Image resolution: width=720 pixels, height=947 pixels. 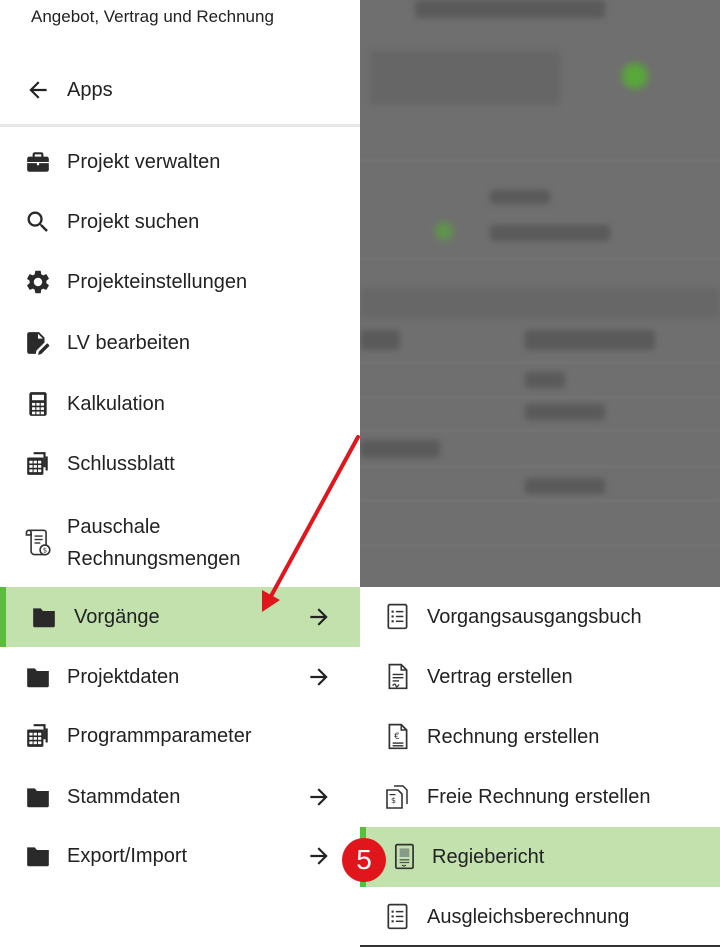 I want to click on gear-icon, so click(x=38, y=282).